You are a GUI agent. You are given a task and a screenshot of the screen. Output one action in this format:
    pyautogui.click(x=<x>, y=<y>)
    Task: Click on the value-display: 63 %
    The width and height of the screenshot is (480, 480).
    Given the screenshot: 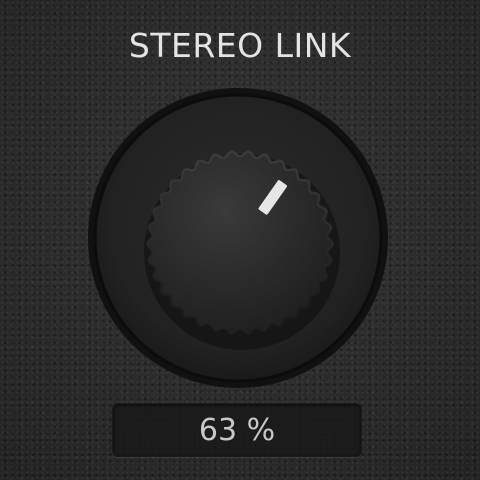 What is the action you would take?
    pyautogui.click(x=237, y=430)
    